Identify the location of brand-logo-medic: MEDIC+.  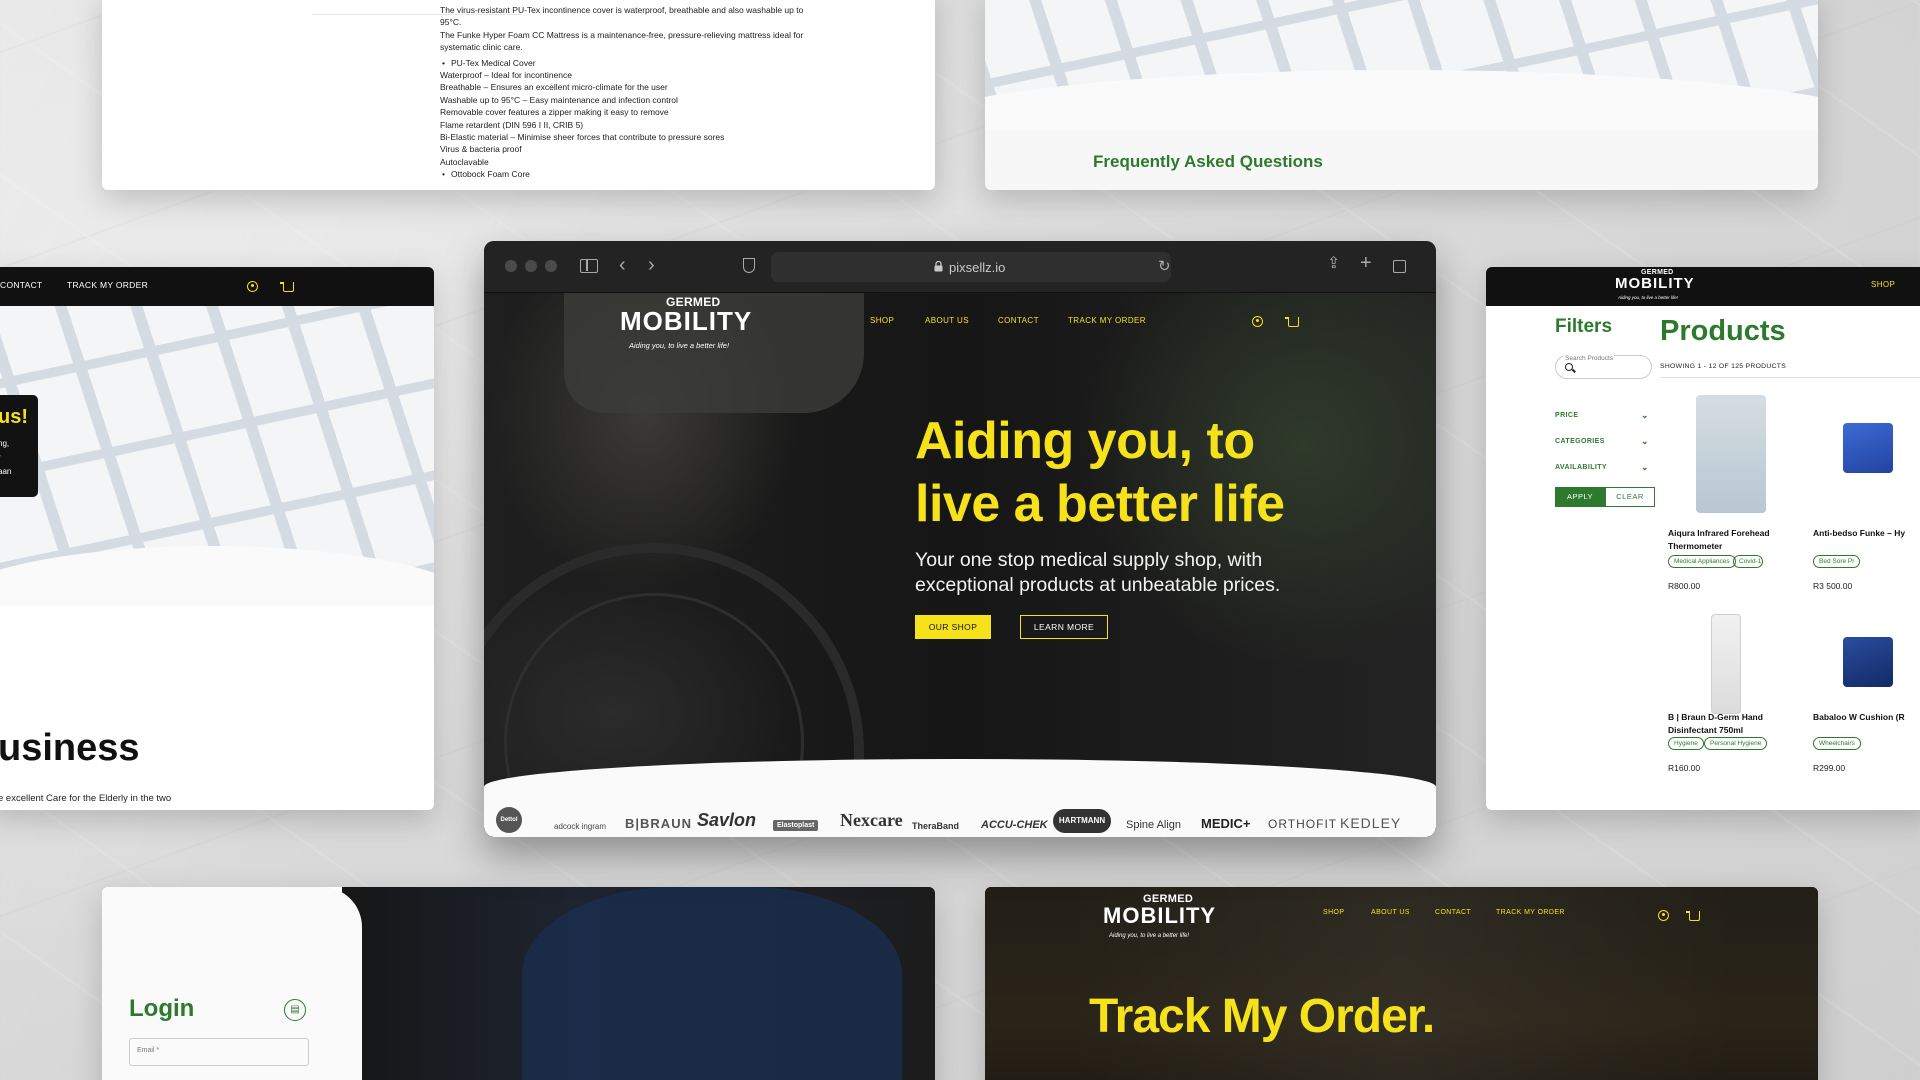
(1225, 823).